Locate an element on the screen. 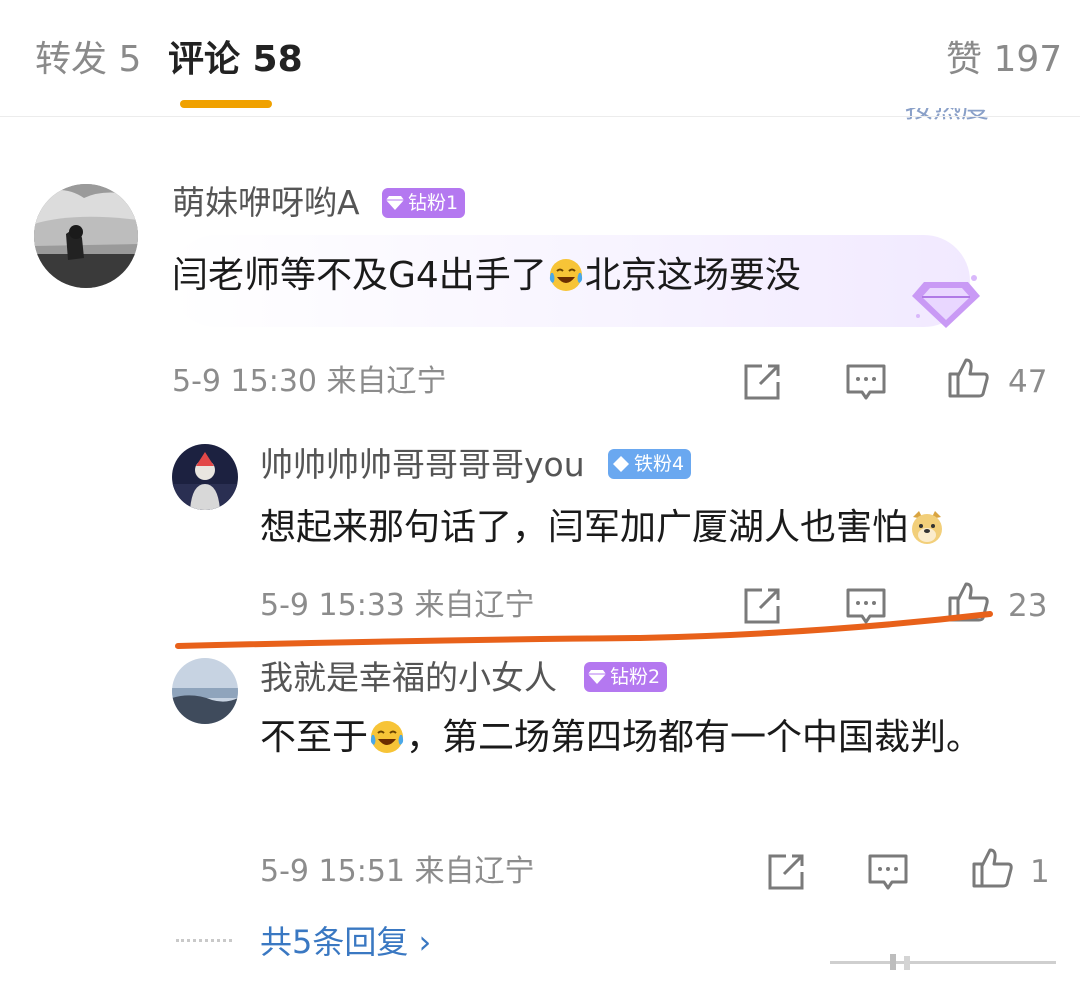  diamond-fan-icon is located at coordinates (946, 301).